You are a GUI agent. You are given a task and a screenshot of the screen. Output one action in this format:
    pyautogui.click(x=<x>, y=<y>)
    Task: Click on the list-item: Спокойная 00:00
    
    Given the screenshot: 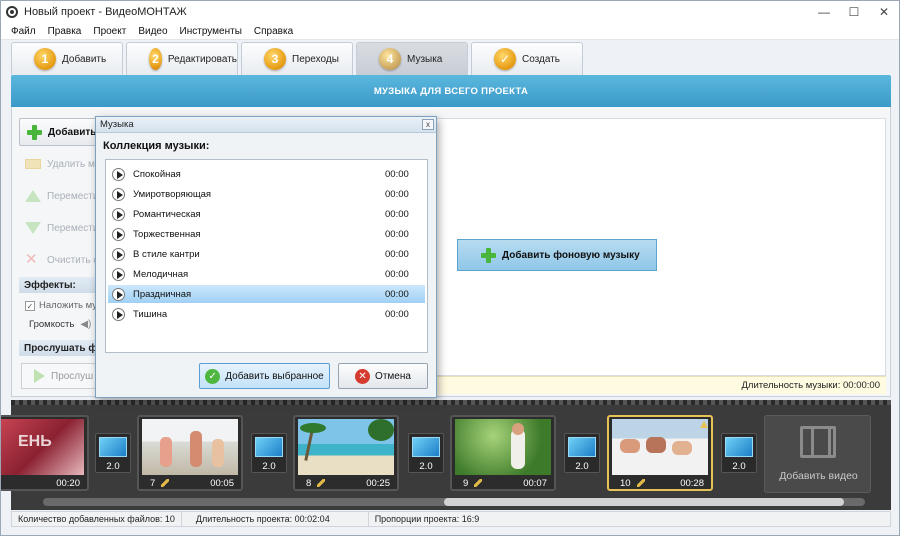 What is the action you would take?
    pyautogui.click(x=266, y=174)
    